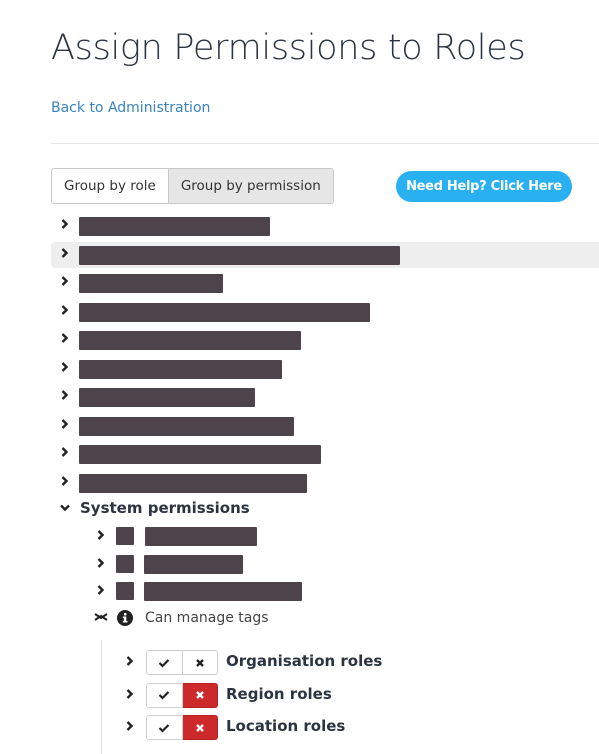  What do you see at coordinates (279, 694) in the screenshot?
I see `role-group-label: Region roles` at bounding box center [279, 694].